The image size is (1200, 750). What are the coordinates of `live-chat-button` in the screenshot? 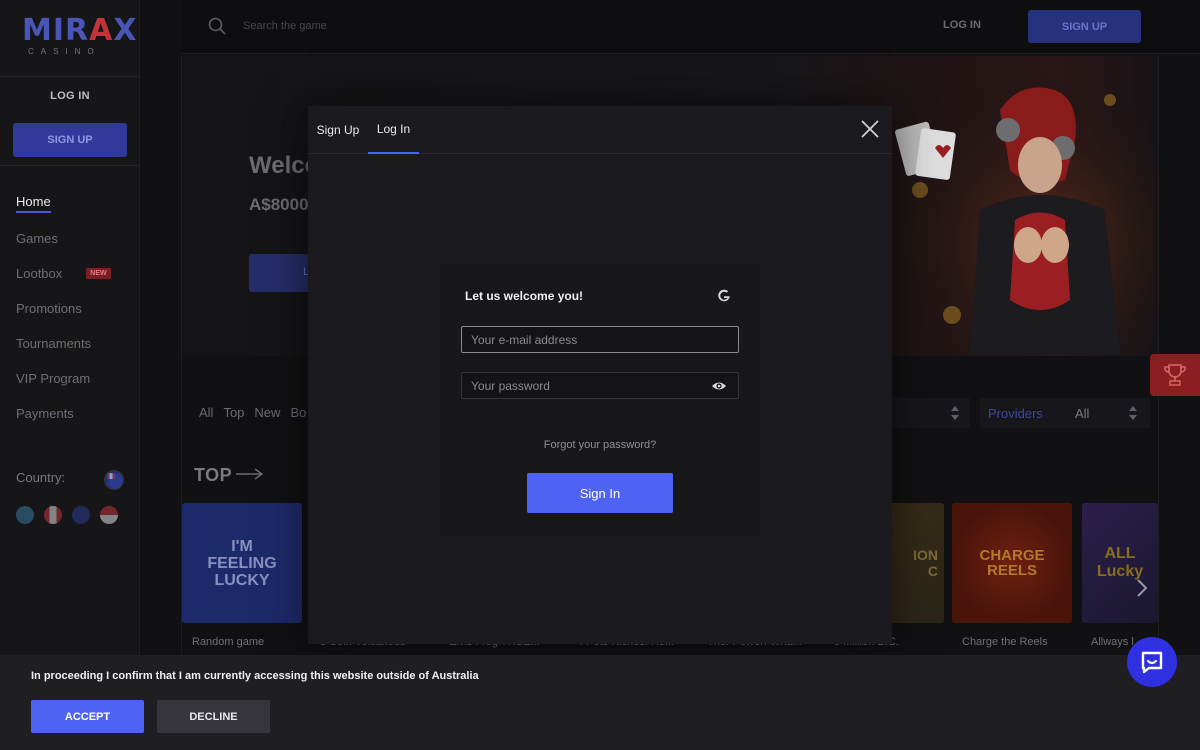 It's located at (1152, 662).